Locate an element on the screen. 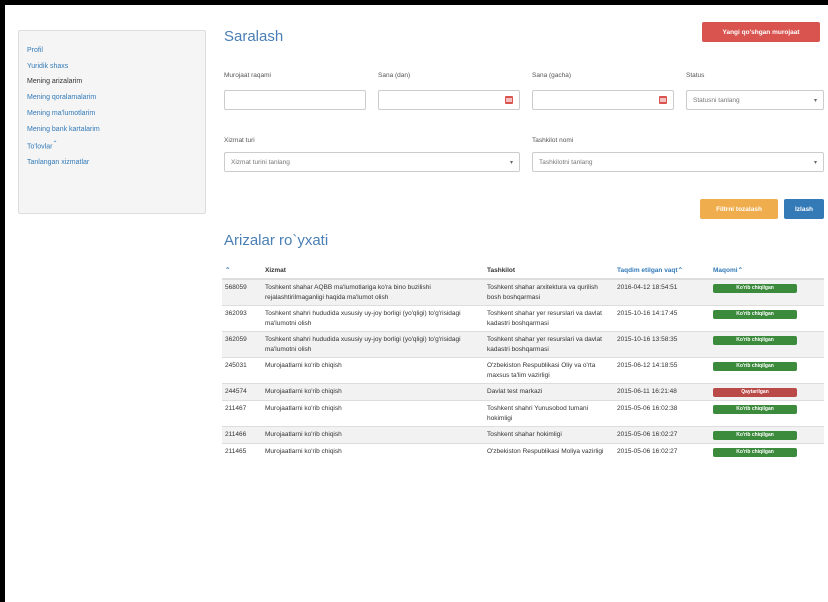  row-vaqt: 2016-04-12 18:54:51 is located at coordinates (662, 292).